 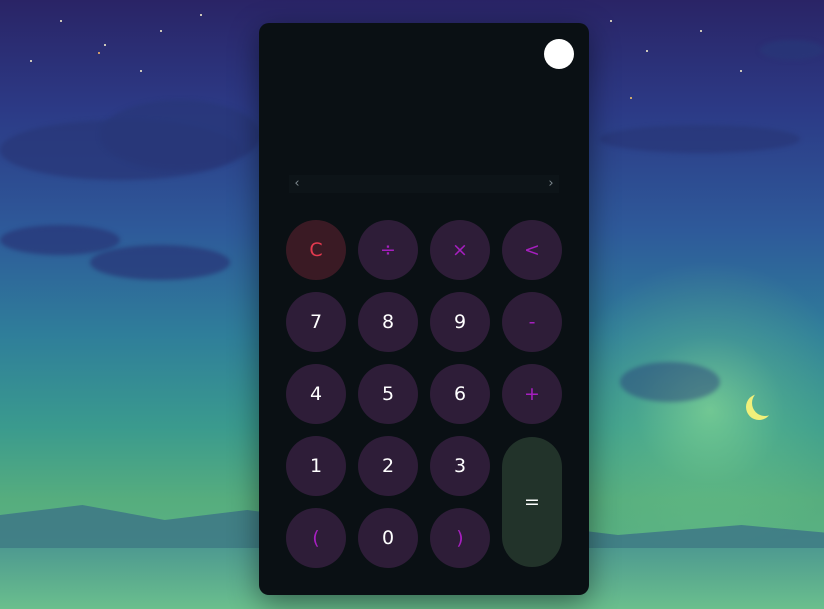 I want to click on digit-6-button: 6, so click(x=460, y=394).